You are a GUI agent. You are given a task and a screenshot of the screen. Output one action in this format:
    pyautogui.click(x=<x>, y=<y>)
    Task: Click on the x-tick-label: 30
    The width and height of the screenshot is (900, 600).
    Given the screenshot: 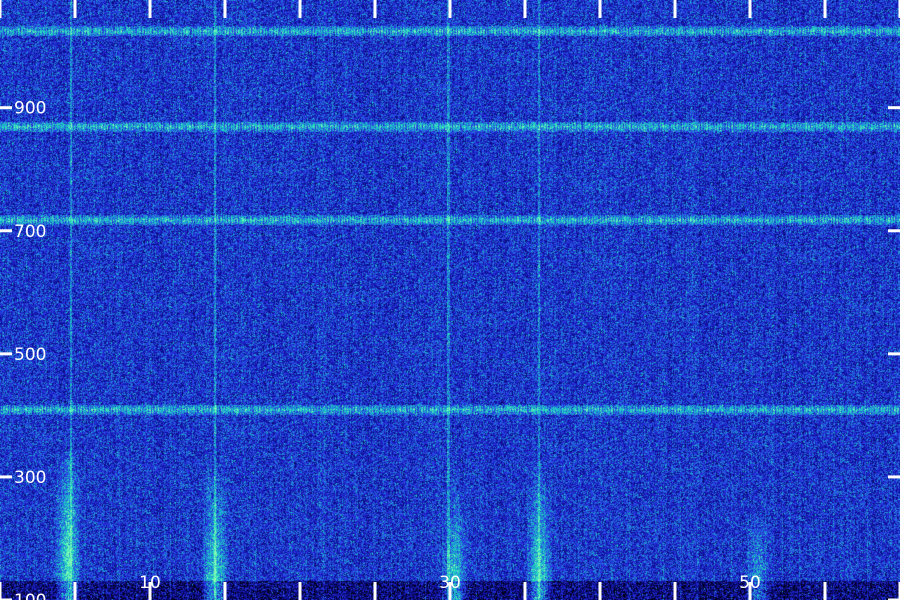 What is the action you would take?
    pyautogui.click(x=450, y=583)
    